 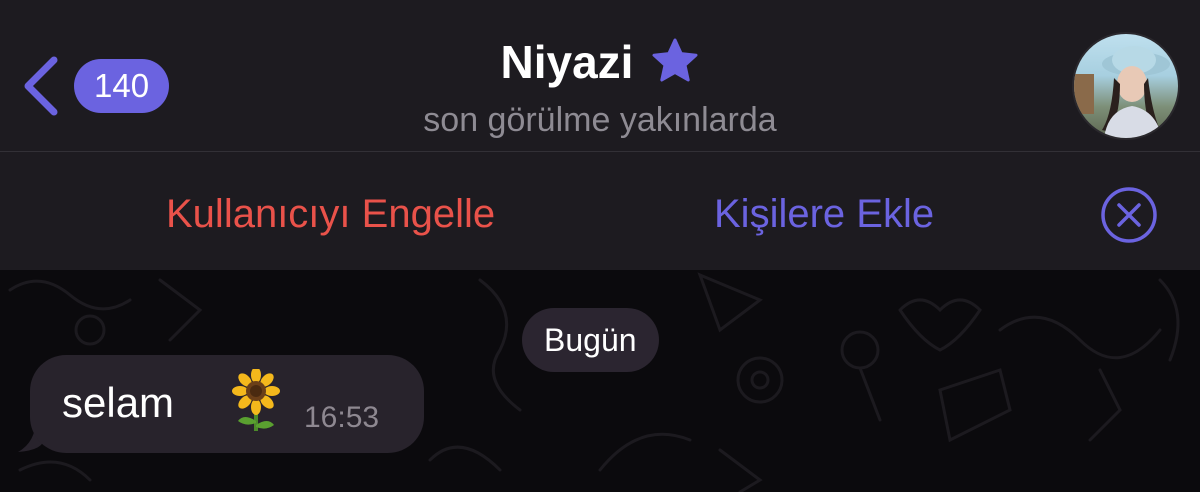 I want to click on add-to-contacts-button: Kişilere Ekle, so click(x=824, y=214).